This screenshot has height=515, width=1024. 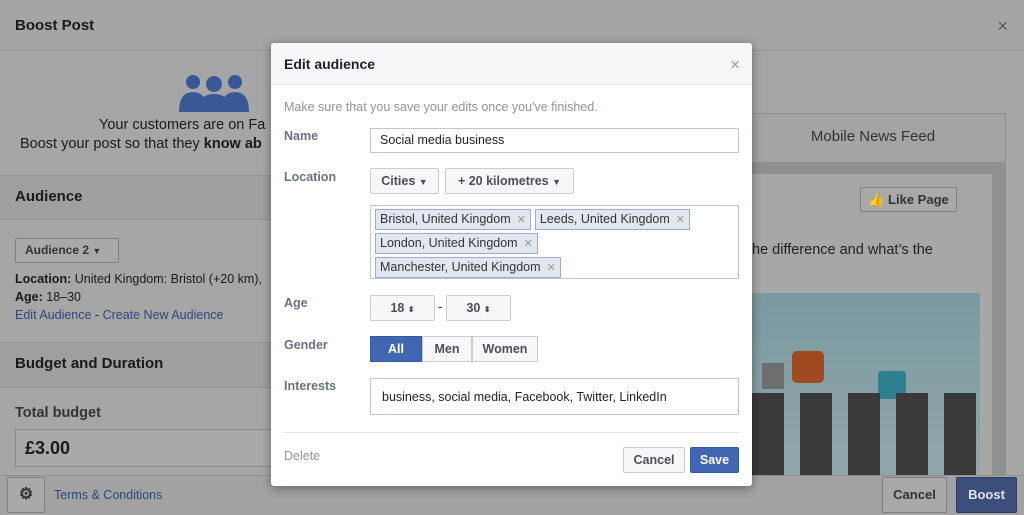 I want to click on age-label: Age:, so click(x=29, y=297).